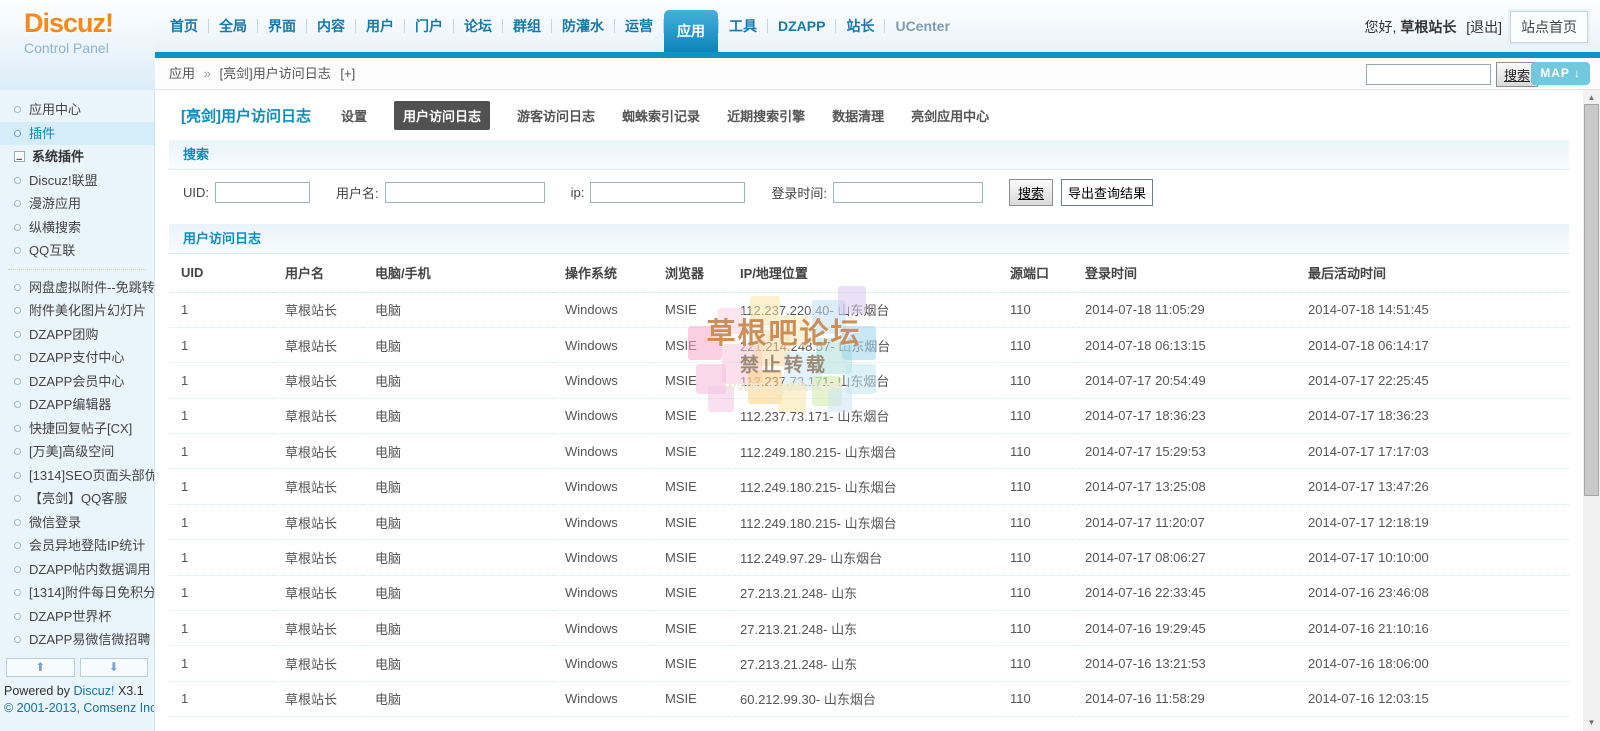 Image resolution: width=1600 pixels, height=731 pixels. Describe the element at coordinates (583, 26) in the screenshot. I see `nav-tab-防灌水: 防灌水` at that location.